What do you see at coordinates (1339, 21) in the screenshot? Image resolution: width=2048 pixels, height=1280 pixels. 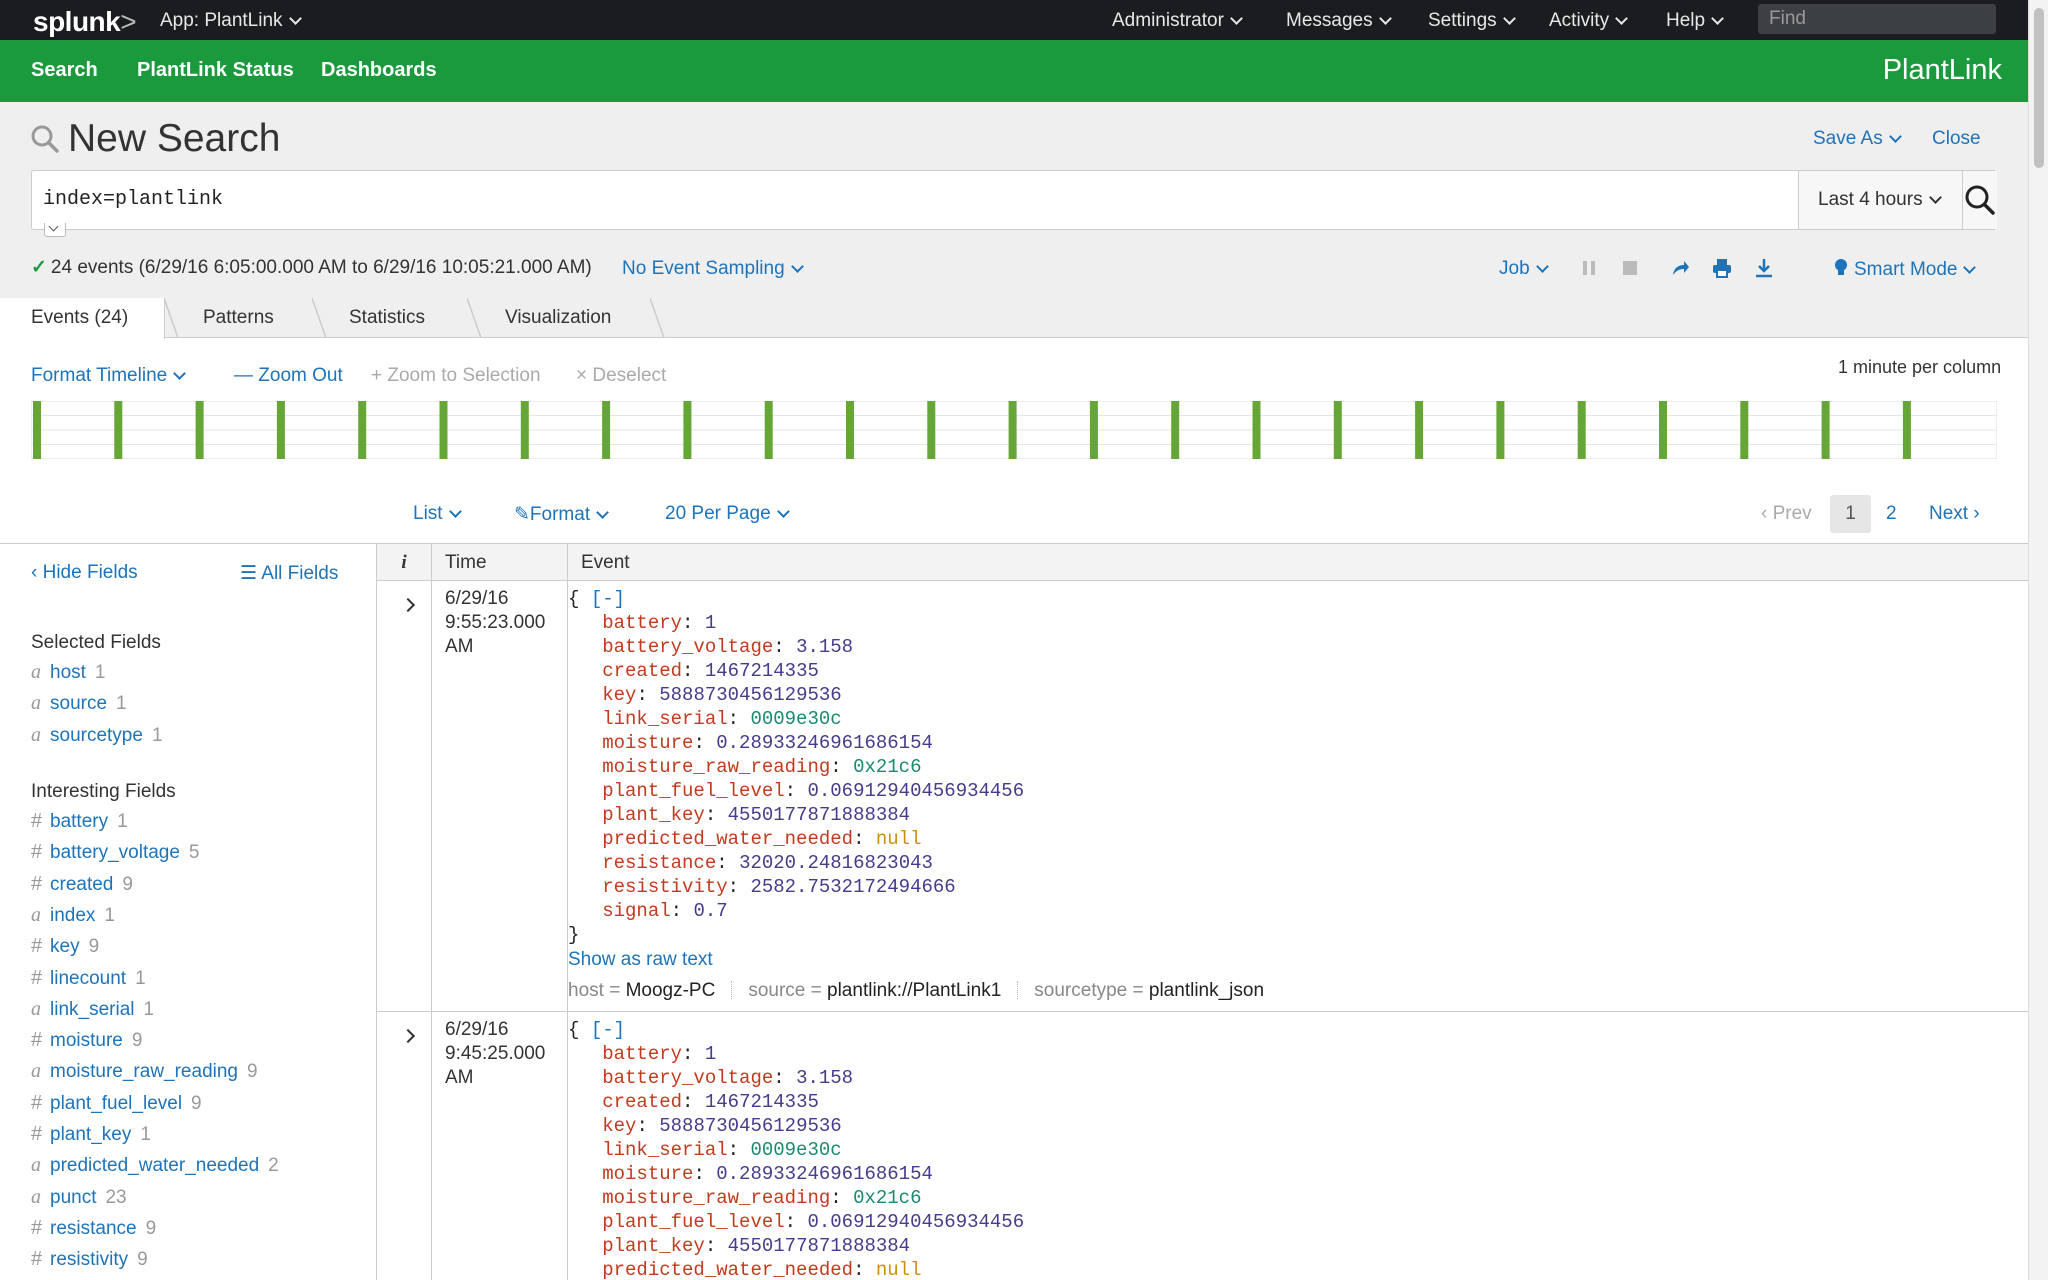 I see `menu-messages: Messages` at bounding box center [1339, 21].